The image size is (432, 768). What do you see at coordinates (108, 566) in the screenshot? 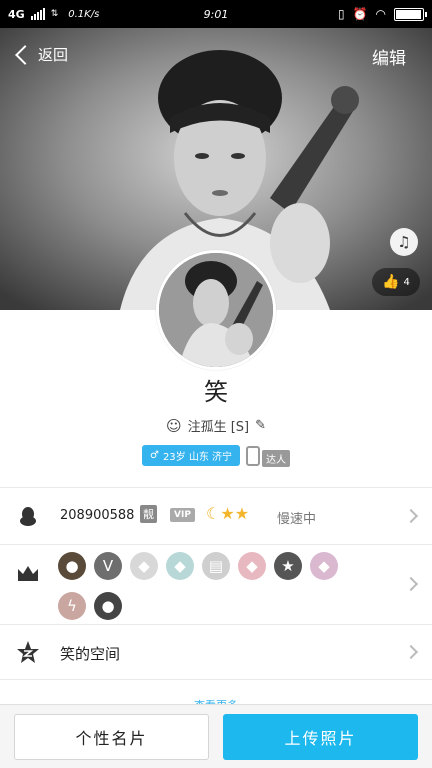
I see `cloud-v-icon: V` at bounding box center [108, 566].